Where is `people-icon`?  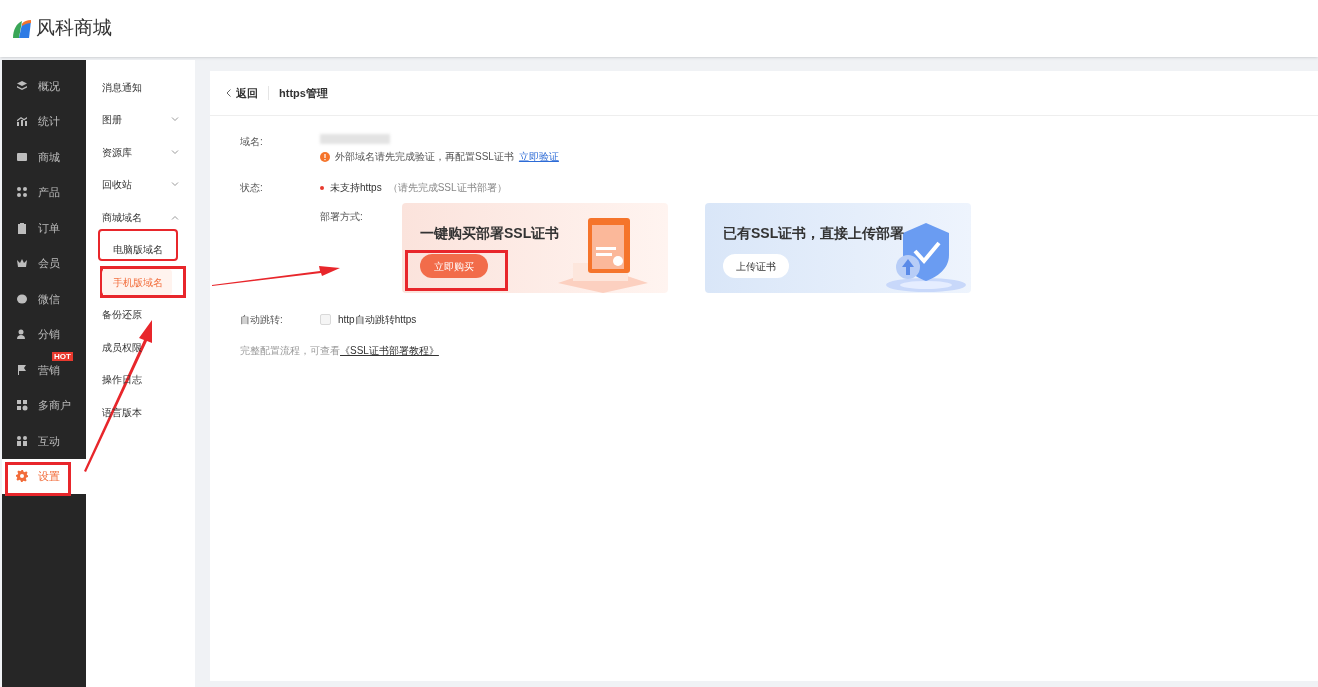
people-icon is located at coordinates (22, 440).